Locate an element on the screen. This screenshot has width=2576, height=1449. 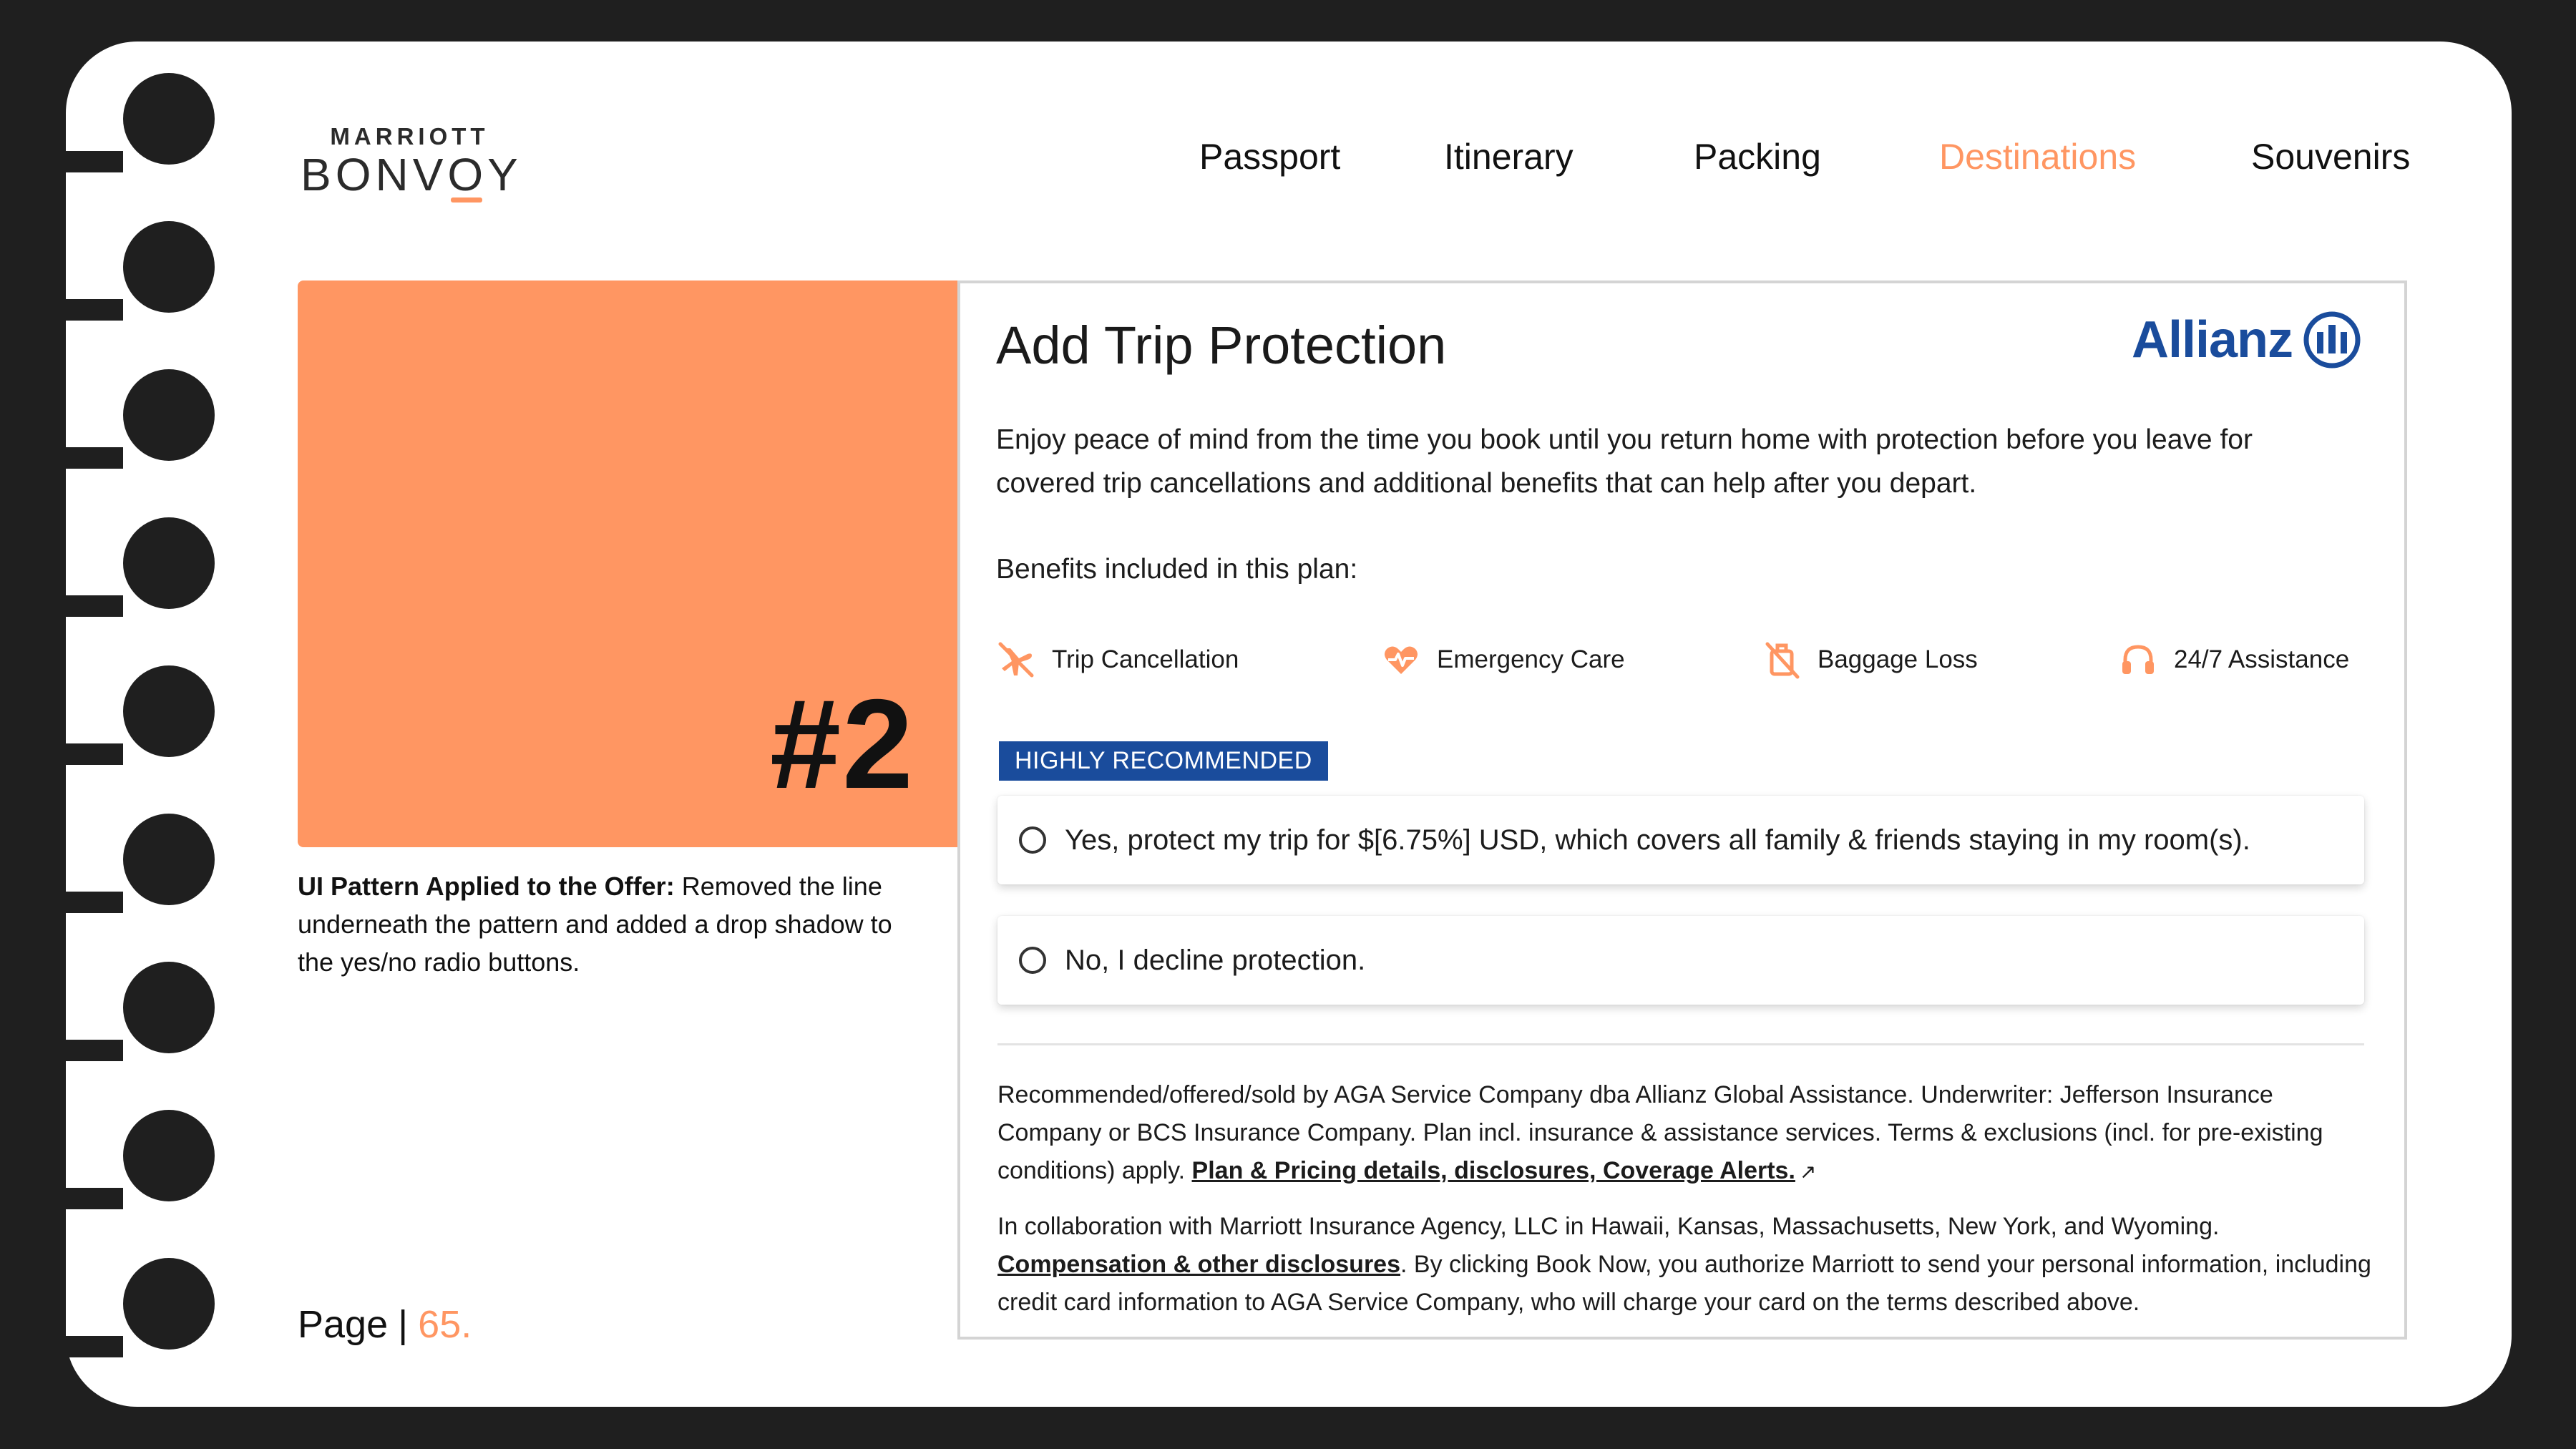
headset-icon is located at coordinates (2138, 659).